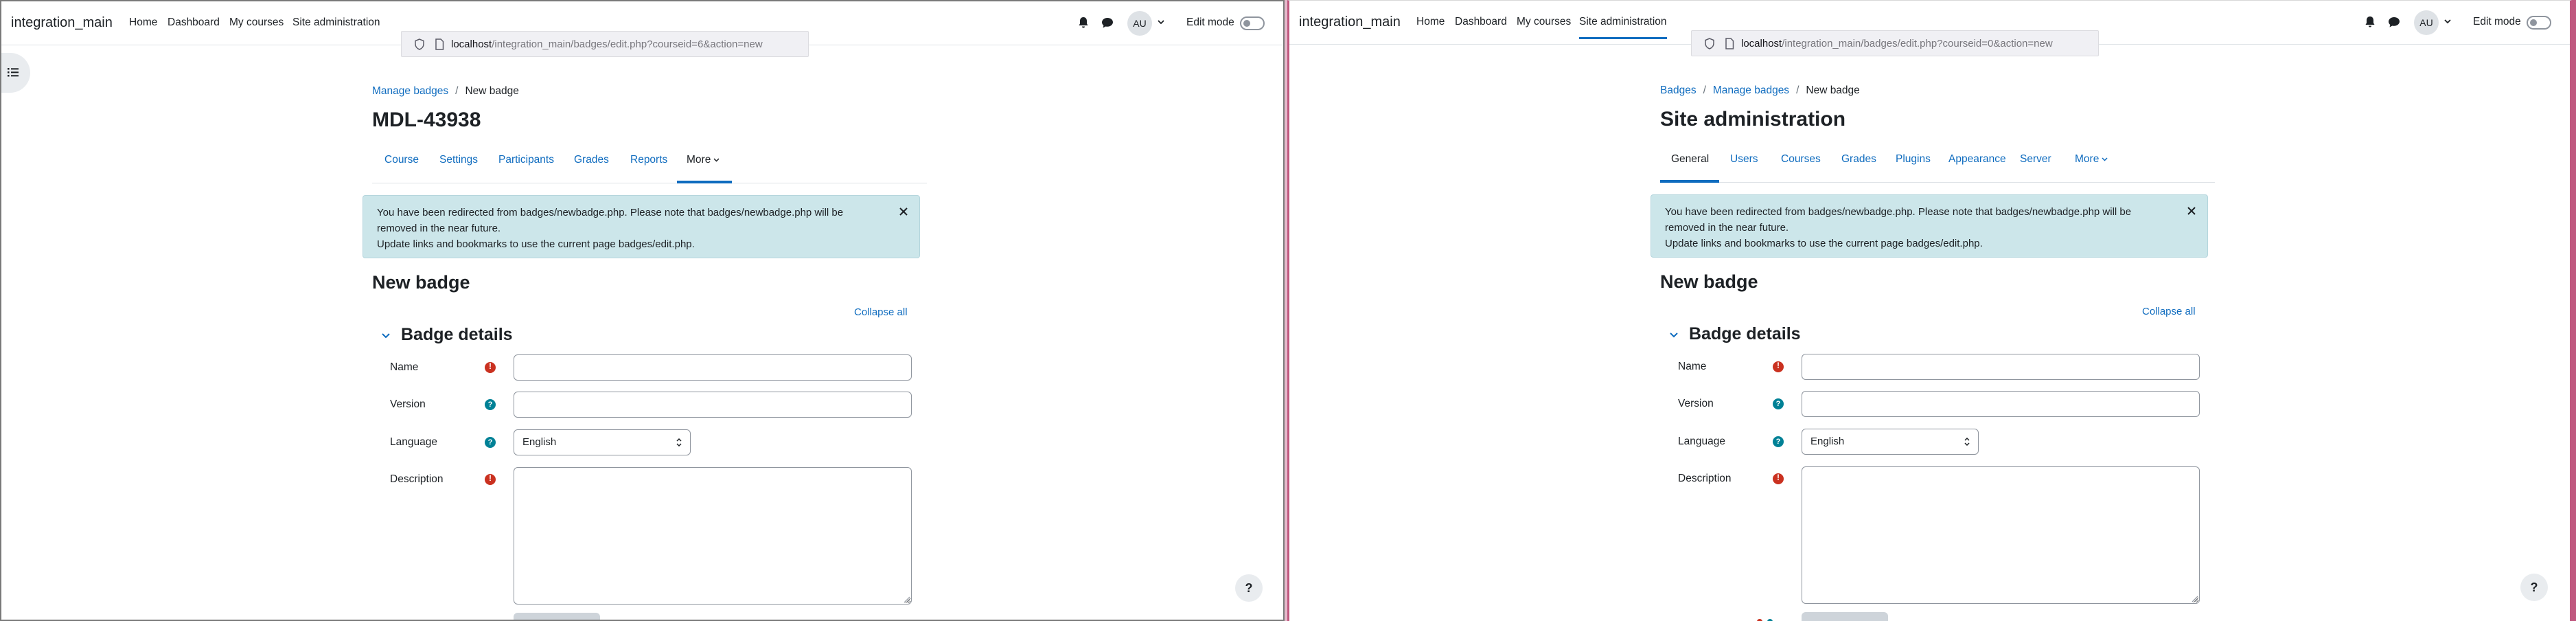 Image resolution: width=2576 pixels, height=621 pixels. Describe the element at coordinates (1689, 181) in the screenshot. I see `active-tab-indicator` at that location.